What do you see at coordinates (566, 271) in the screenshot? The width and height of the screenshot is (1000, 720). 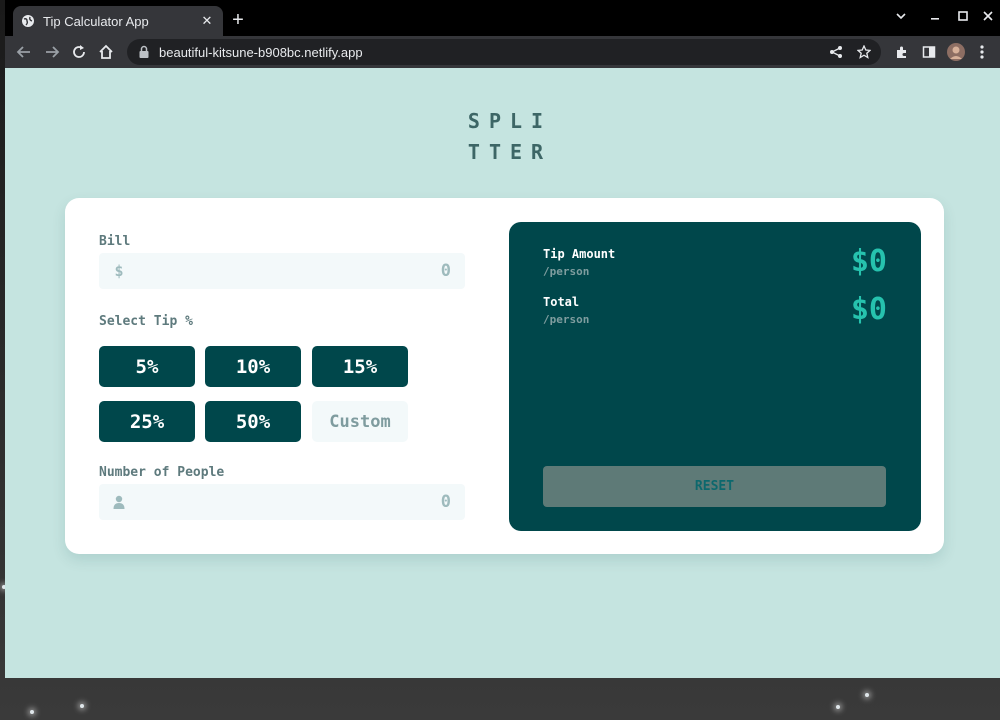 I see `tip-amount-sub: /person` at bounding box center [566, 271].